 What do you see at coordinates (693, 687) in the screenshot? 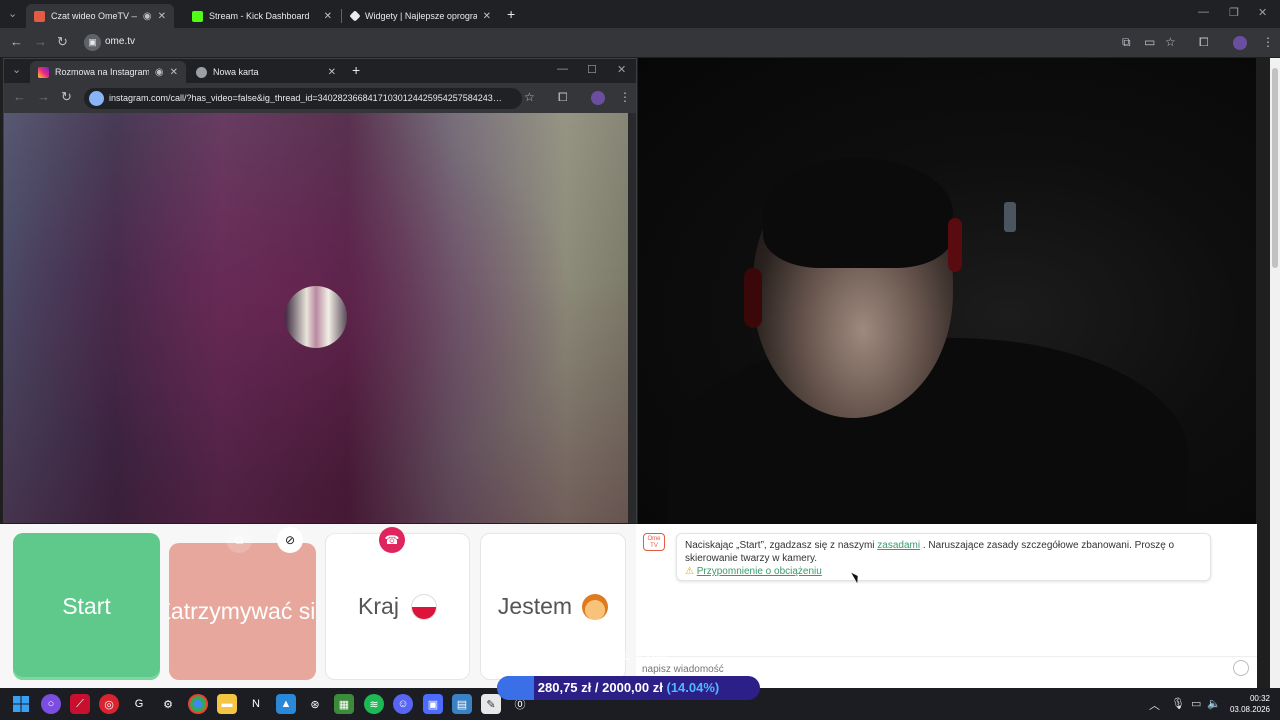
I see `goal-percent: (14.04%)` at bounding box center [693, 687].